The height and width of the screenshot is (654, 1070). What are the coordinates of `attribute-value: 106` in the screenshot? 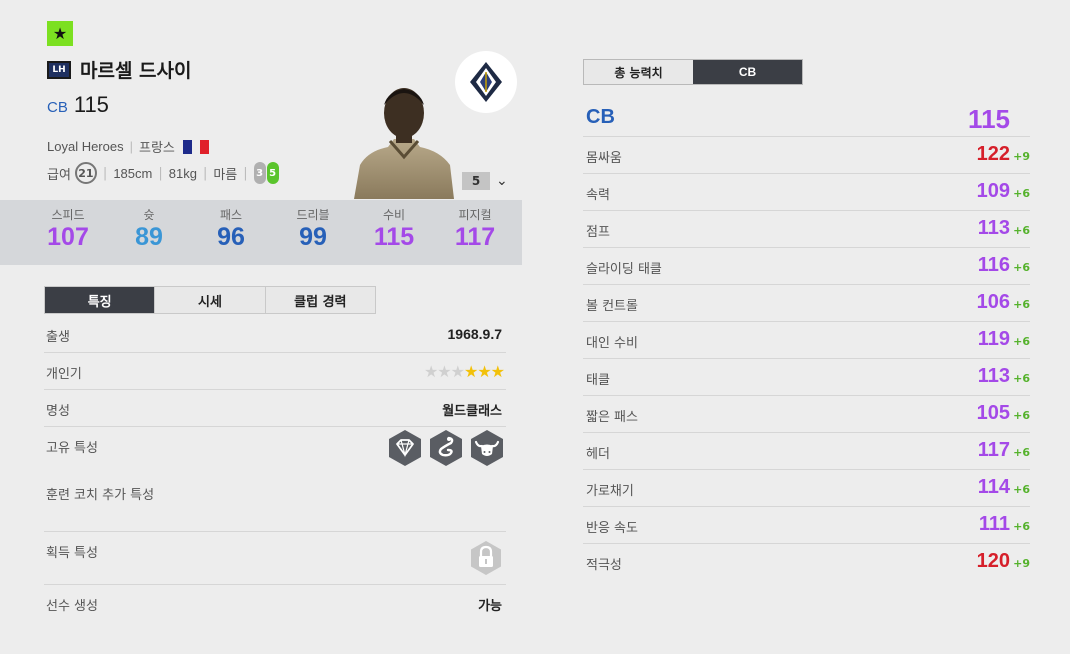 It's located at (993, 302).